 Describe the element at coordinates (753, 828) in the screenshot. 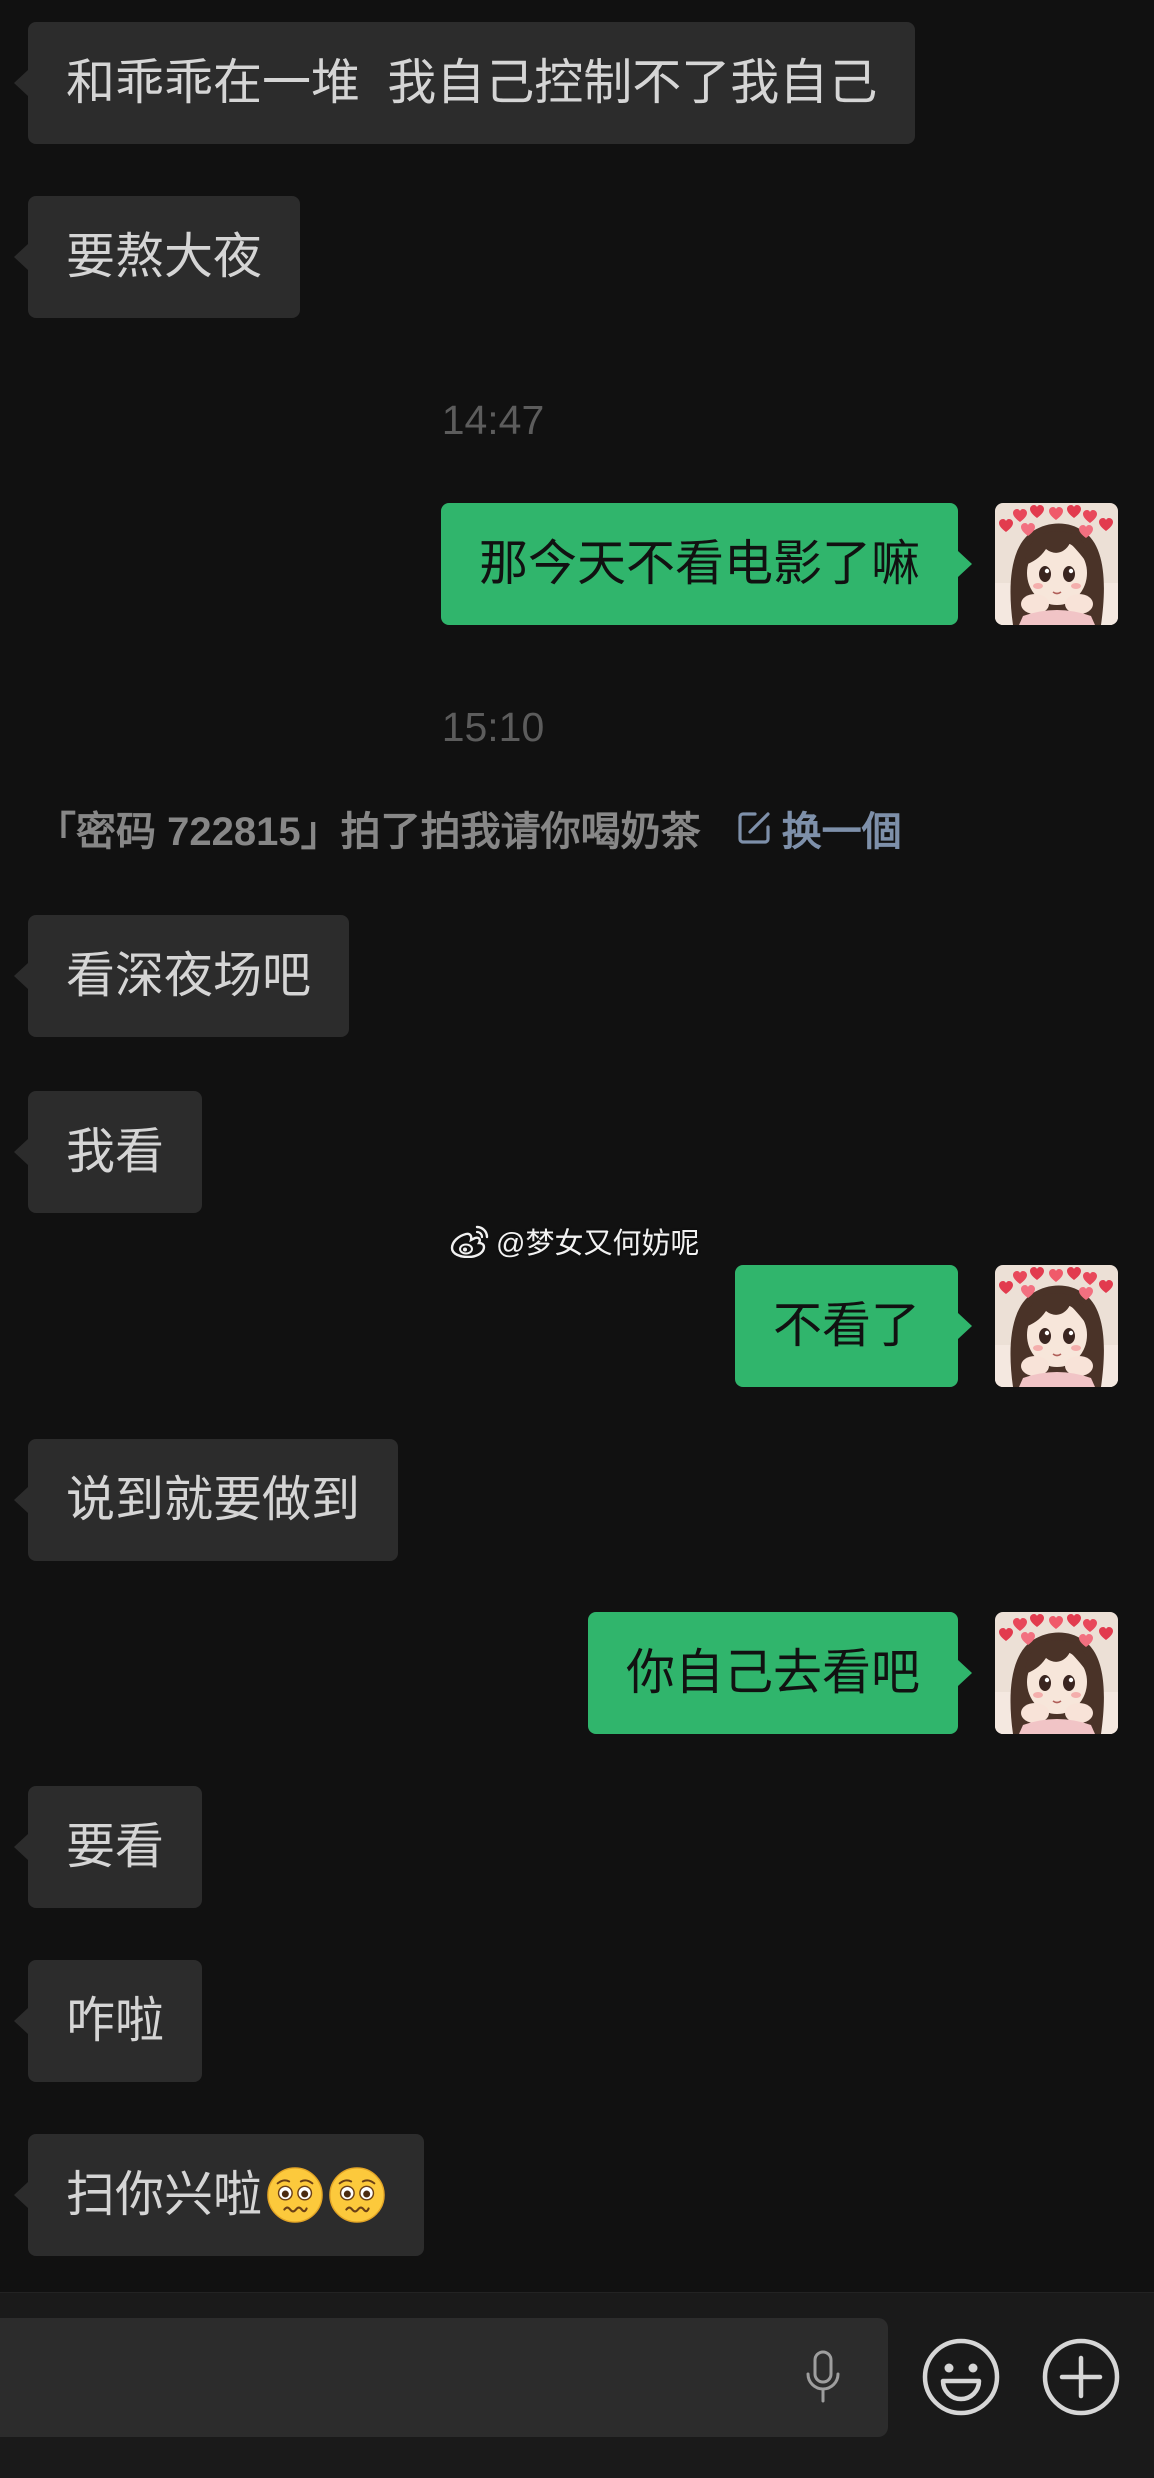

I see `edit-icon` at that location.